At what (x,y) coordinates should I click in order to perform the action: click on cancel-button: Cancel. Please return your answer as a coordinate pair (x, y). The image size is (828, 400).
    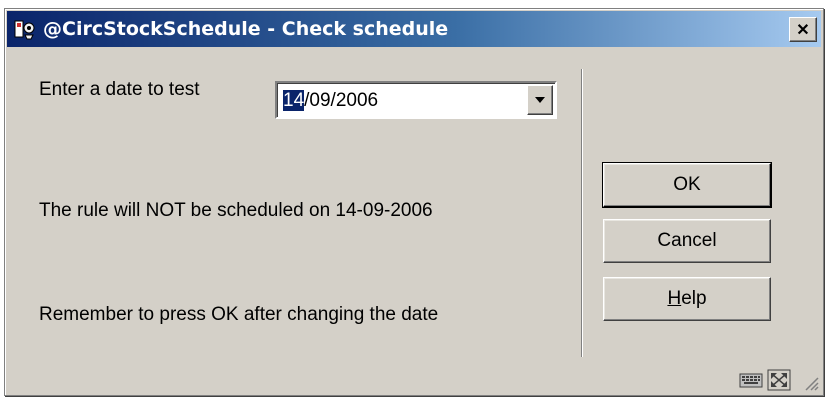
    Looking at the image, I should click on (687, 241).